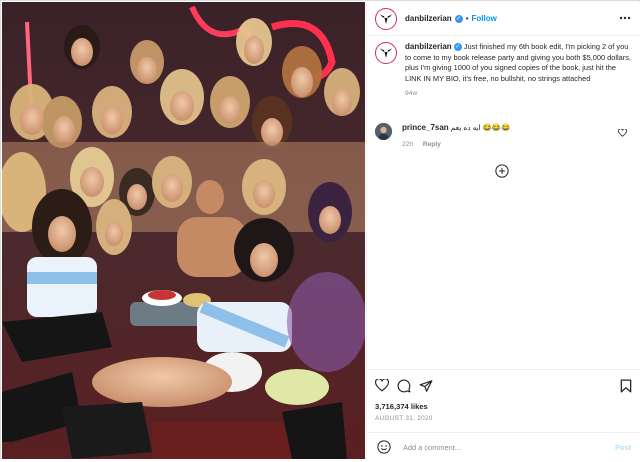 The width and height of the screenshot is (640, 462). Describe the element at coordinates (503, 415) in the screenshot. I see `post-actions-section: 3,716,374 likes AUGUST 31, 2020 Post` at that location.